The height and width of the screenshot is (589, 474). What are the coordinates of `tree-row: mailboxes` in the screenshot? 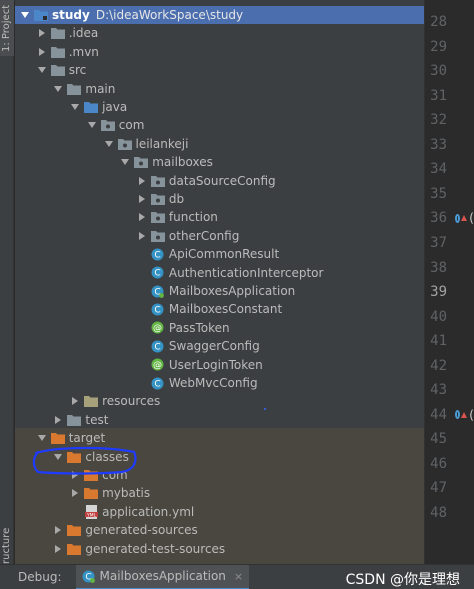 It's located at (219, 162).